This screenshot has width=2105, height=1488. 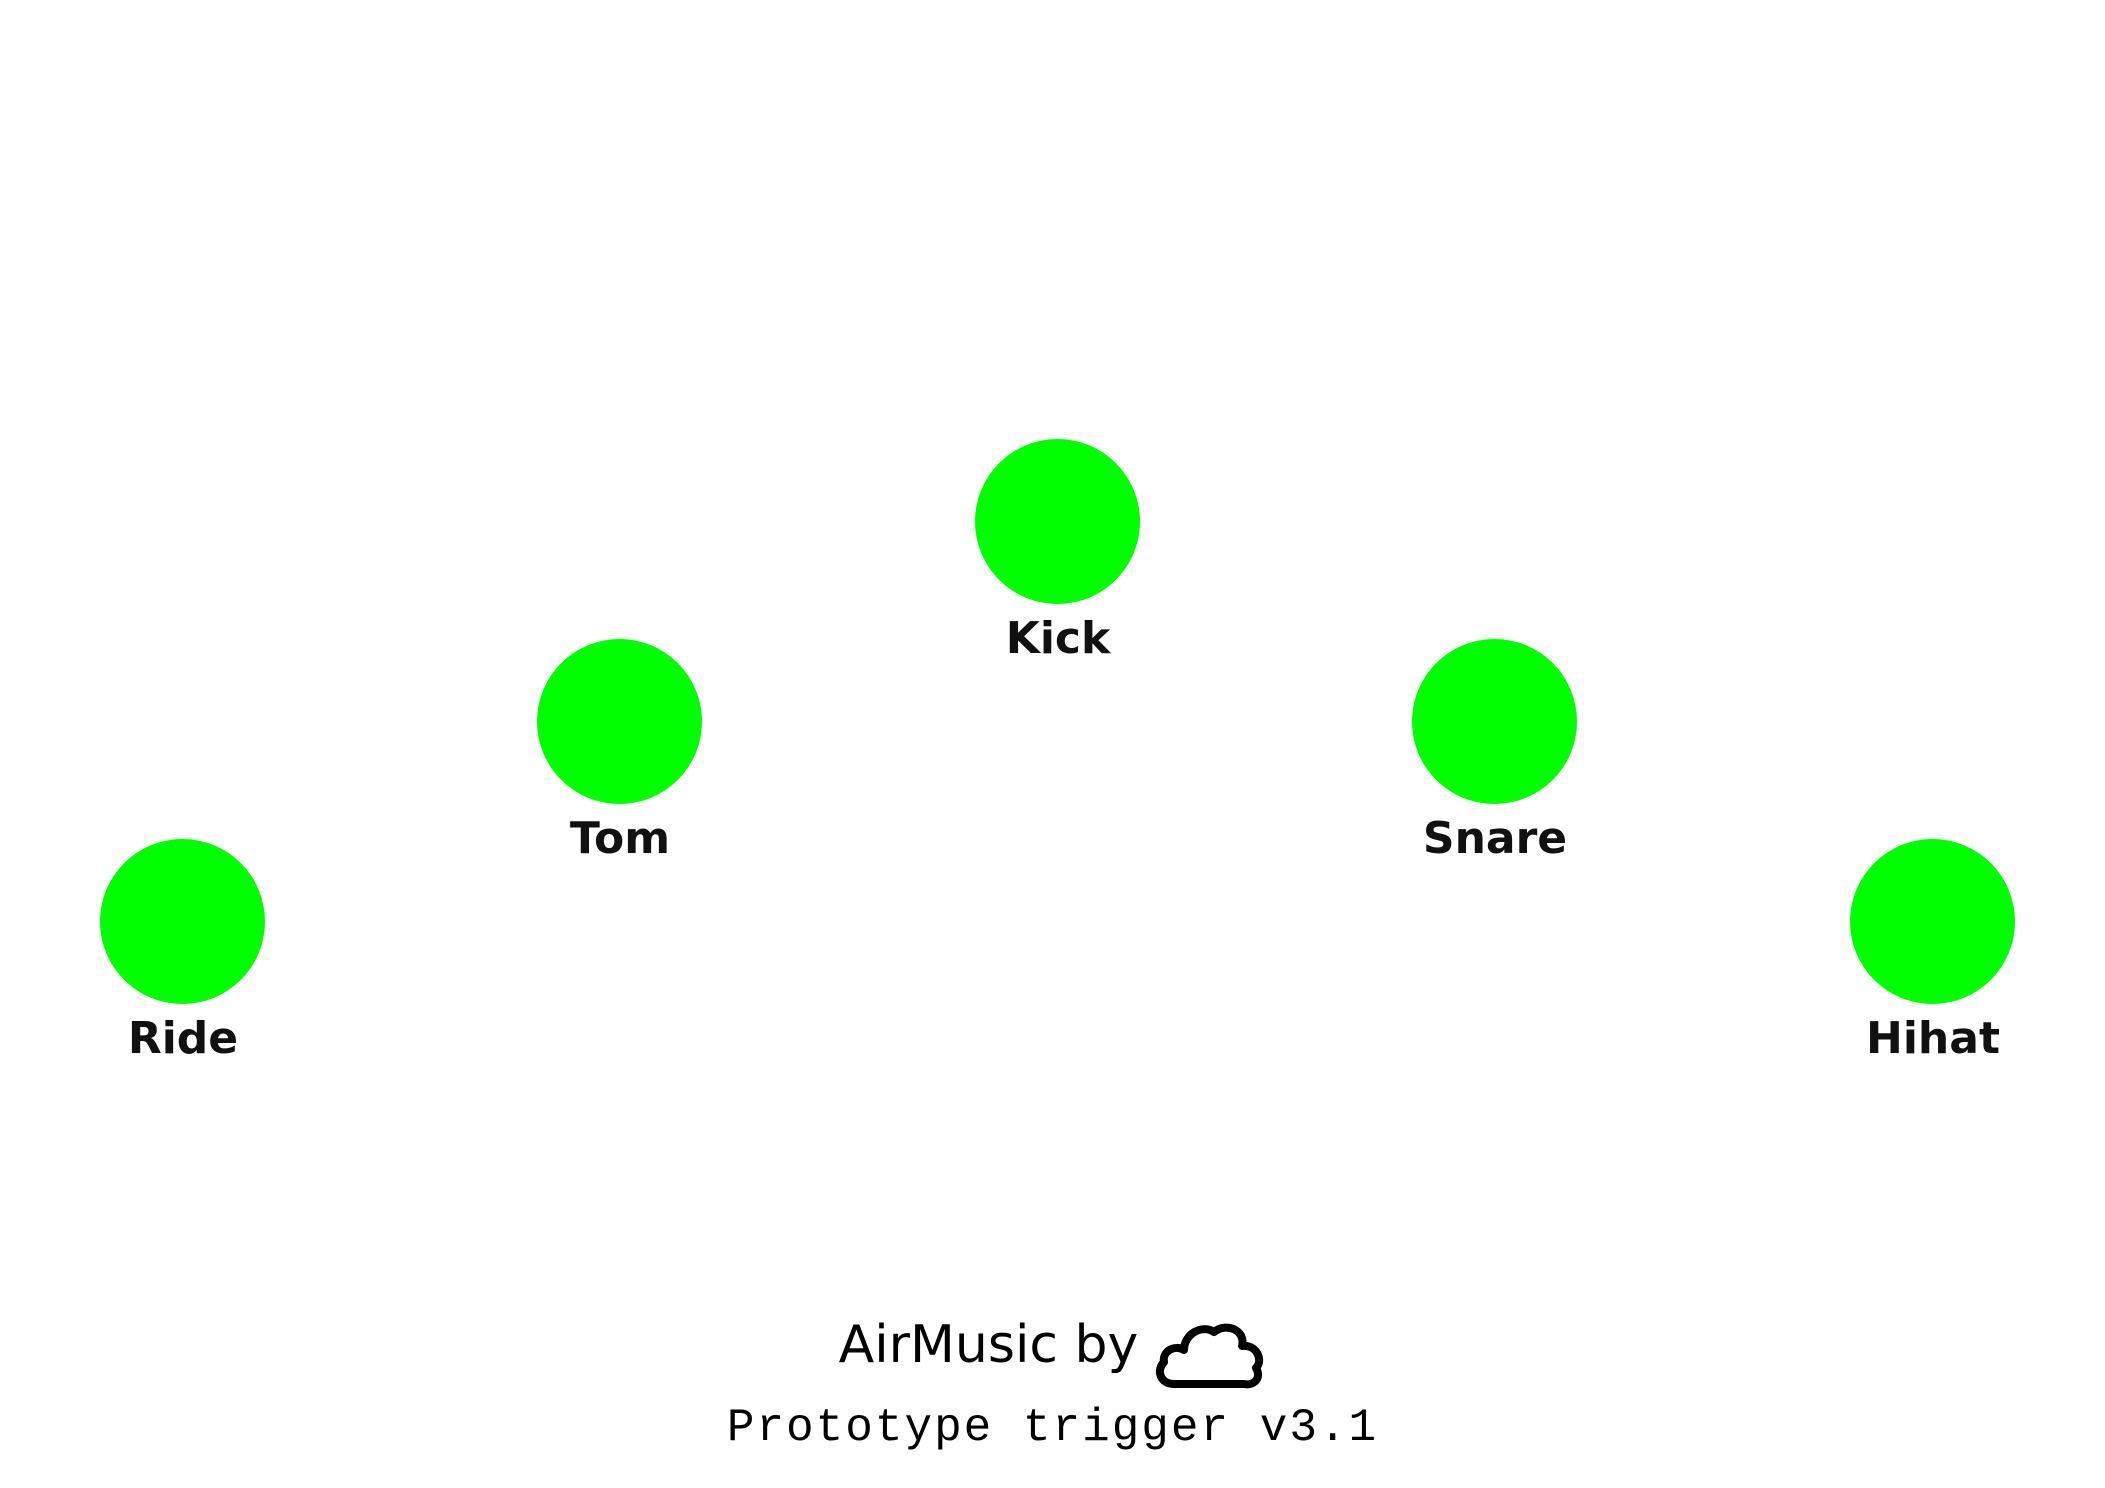 I want to click on pad-tom, so click(x=619, y=721).